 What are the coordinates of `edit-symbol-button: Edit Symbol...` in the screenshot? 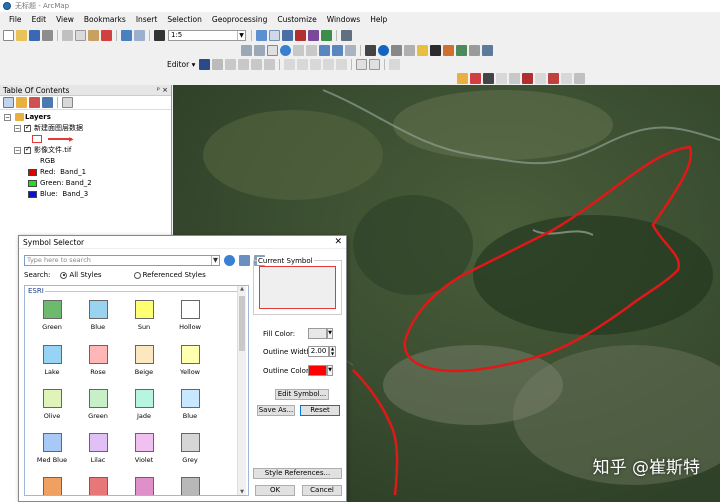 It's located at (302, 394).